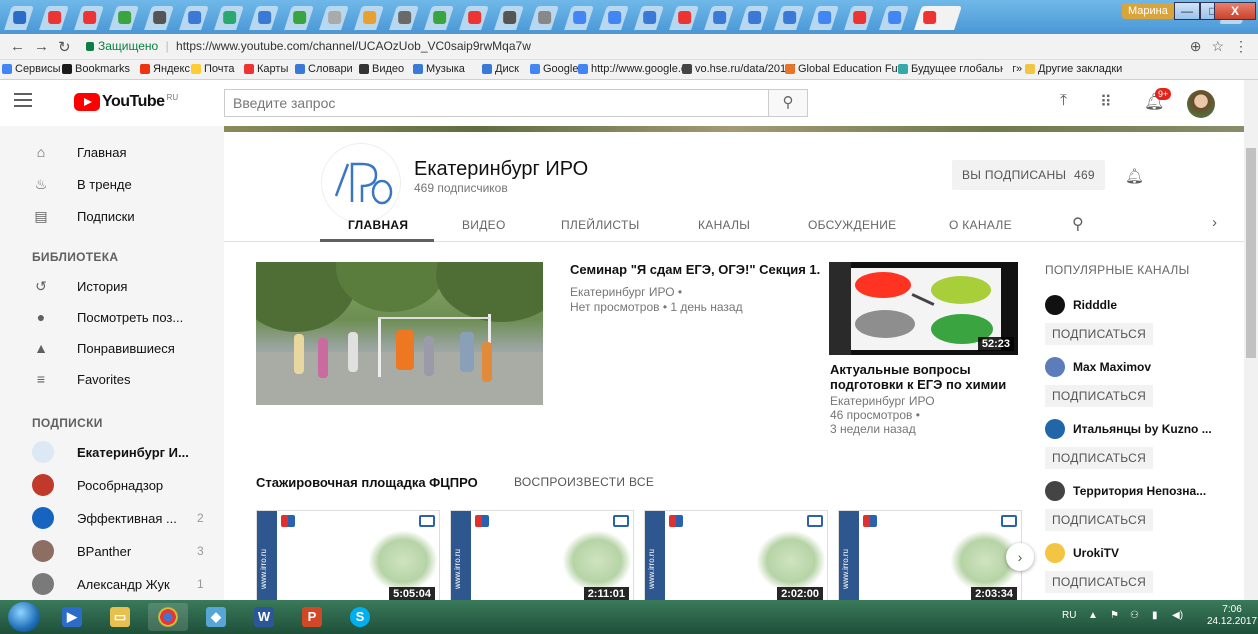  Describe the element at coordinates (1241, 46) in the screenshot. I see `menu-kebab-icon: ⋮` at that location.